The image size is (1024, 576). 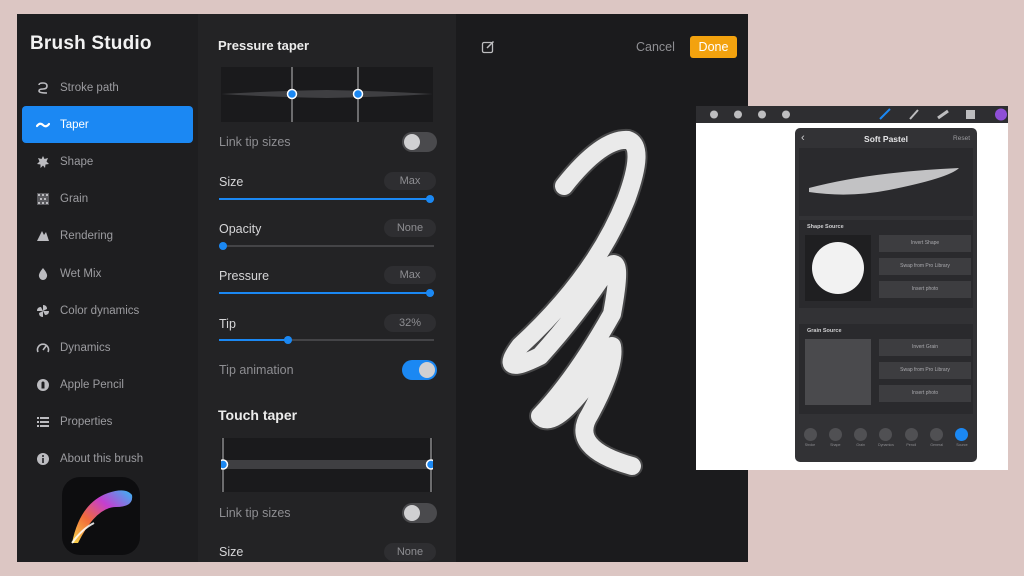 What do you see at coordinates (911, 437) in the screenshot?
I see `tab-pencil: Pencil` at bounding box center [911, 437].